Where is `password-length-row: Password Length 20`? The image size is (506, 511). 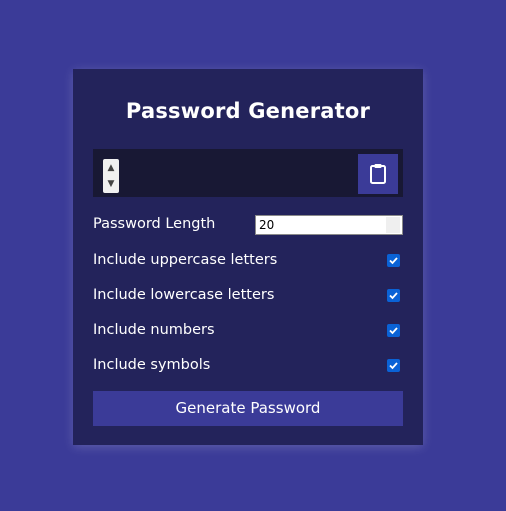
password-length-row: Password Length 20 is located at coordinates (248, 225).